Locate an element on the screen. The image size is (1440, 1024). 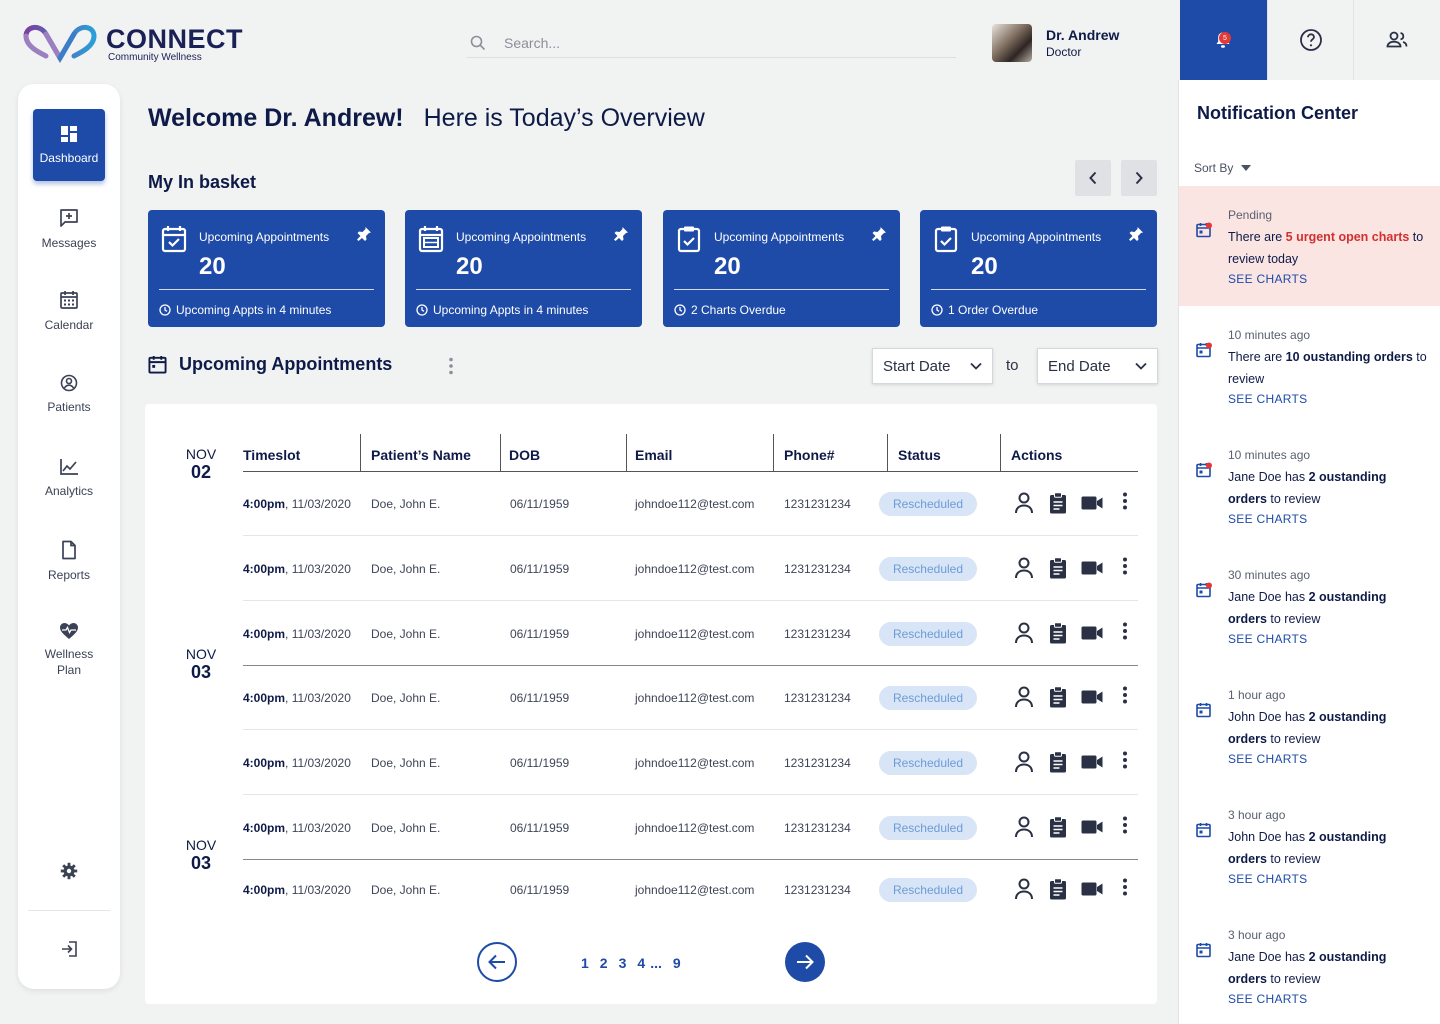
tab-contacts is located at coordinates (1396, 40).